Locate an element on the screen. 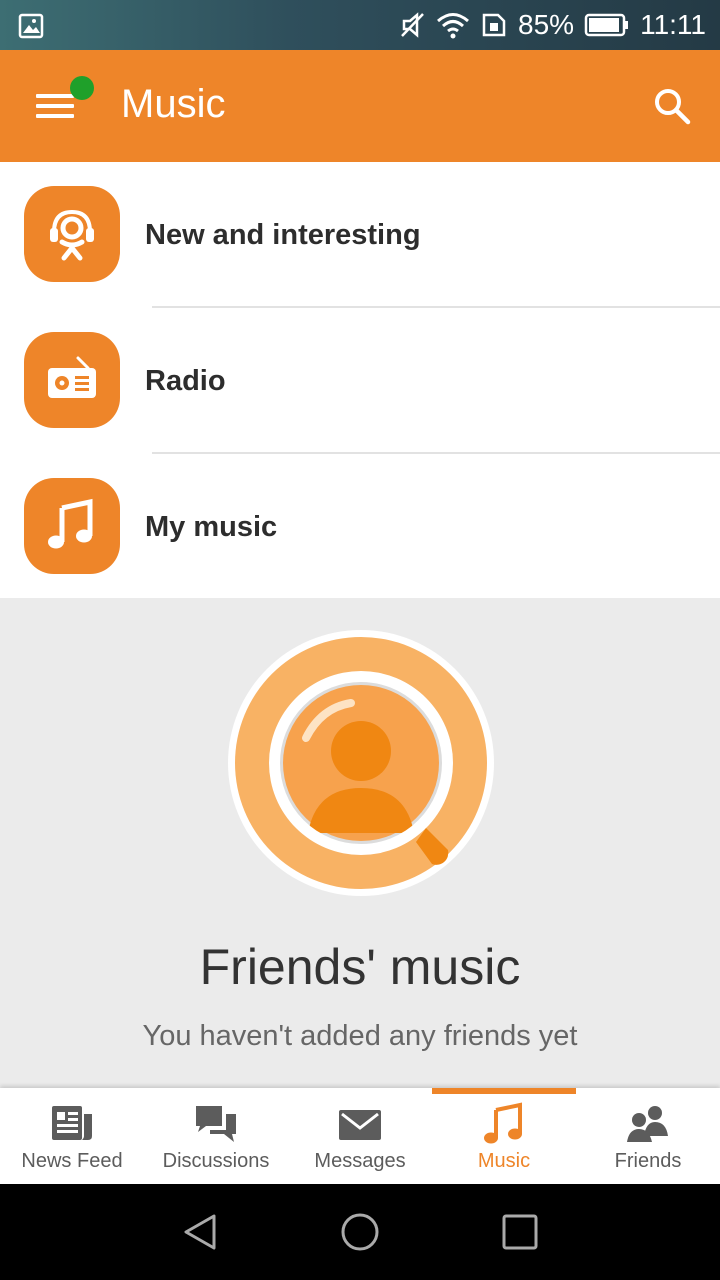  recent-apps-icon is located at coordinates (520, 1232).